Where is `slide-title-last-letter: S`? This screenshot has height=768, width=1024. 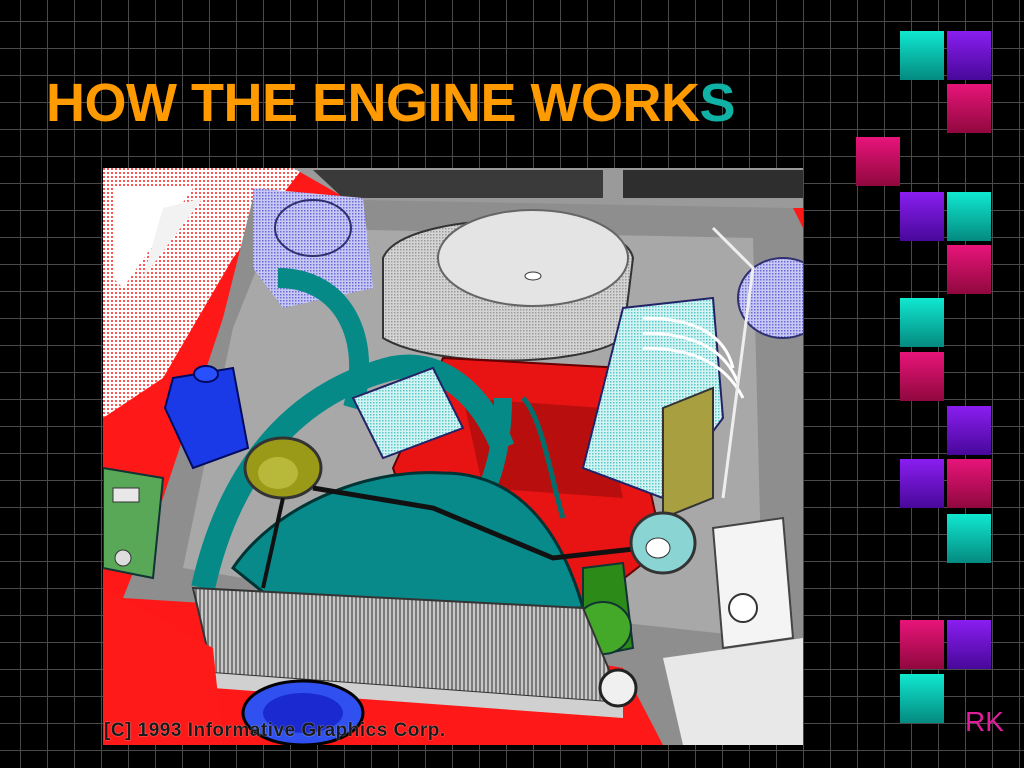
slide-title-last-letter: S is located at coordinates (717, 103).